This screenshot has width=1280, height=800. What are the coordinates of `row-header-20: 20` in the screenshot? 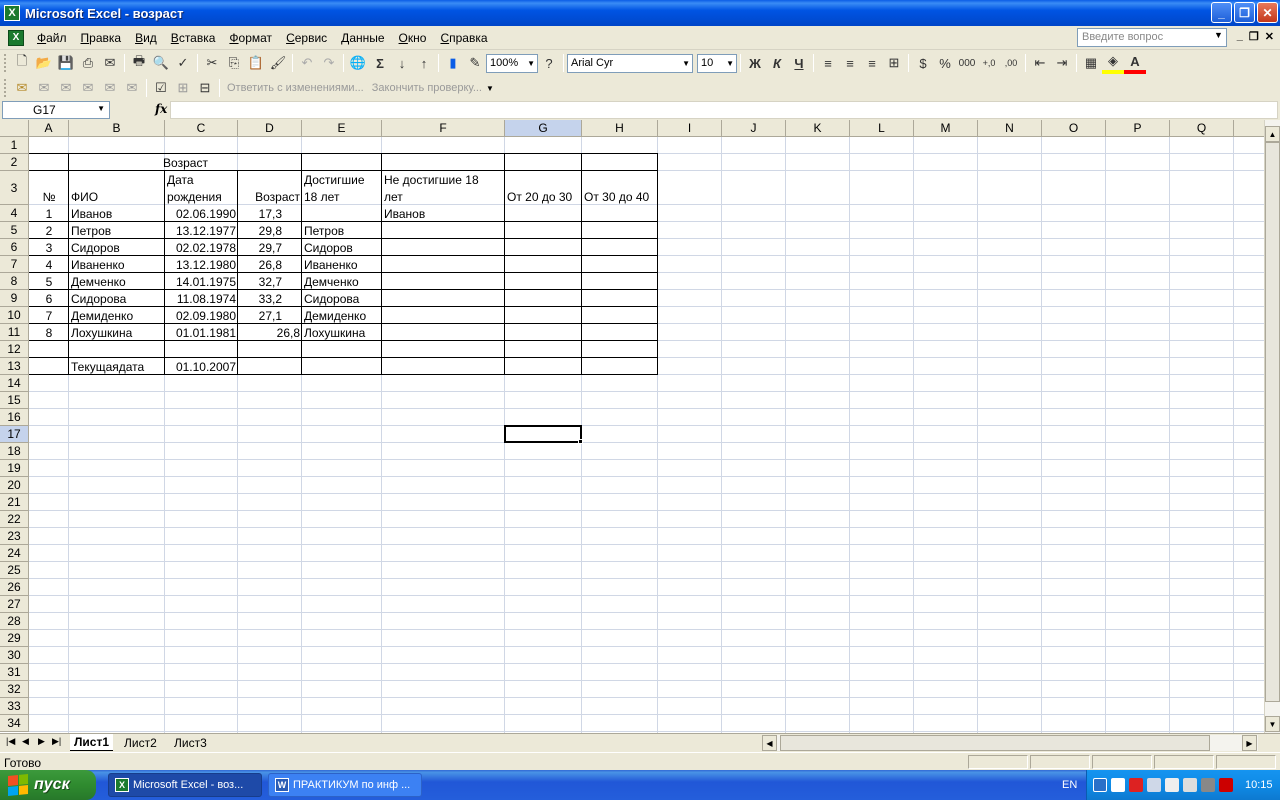 It's located at (14, 485).